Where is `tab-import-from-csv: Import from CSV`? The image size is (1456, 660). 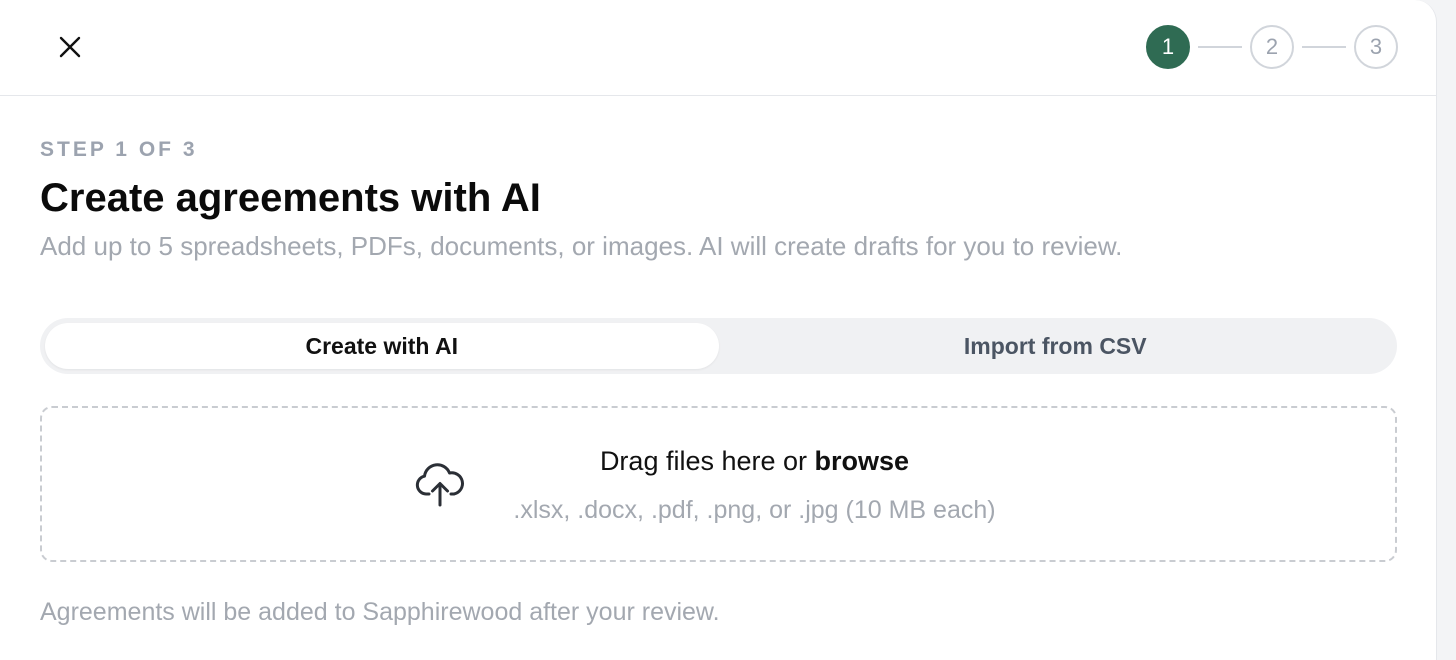 tab-import-from-csv: Import from CSV is located at coordinates (1056, 346).